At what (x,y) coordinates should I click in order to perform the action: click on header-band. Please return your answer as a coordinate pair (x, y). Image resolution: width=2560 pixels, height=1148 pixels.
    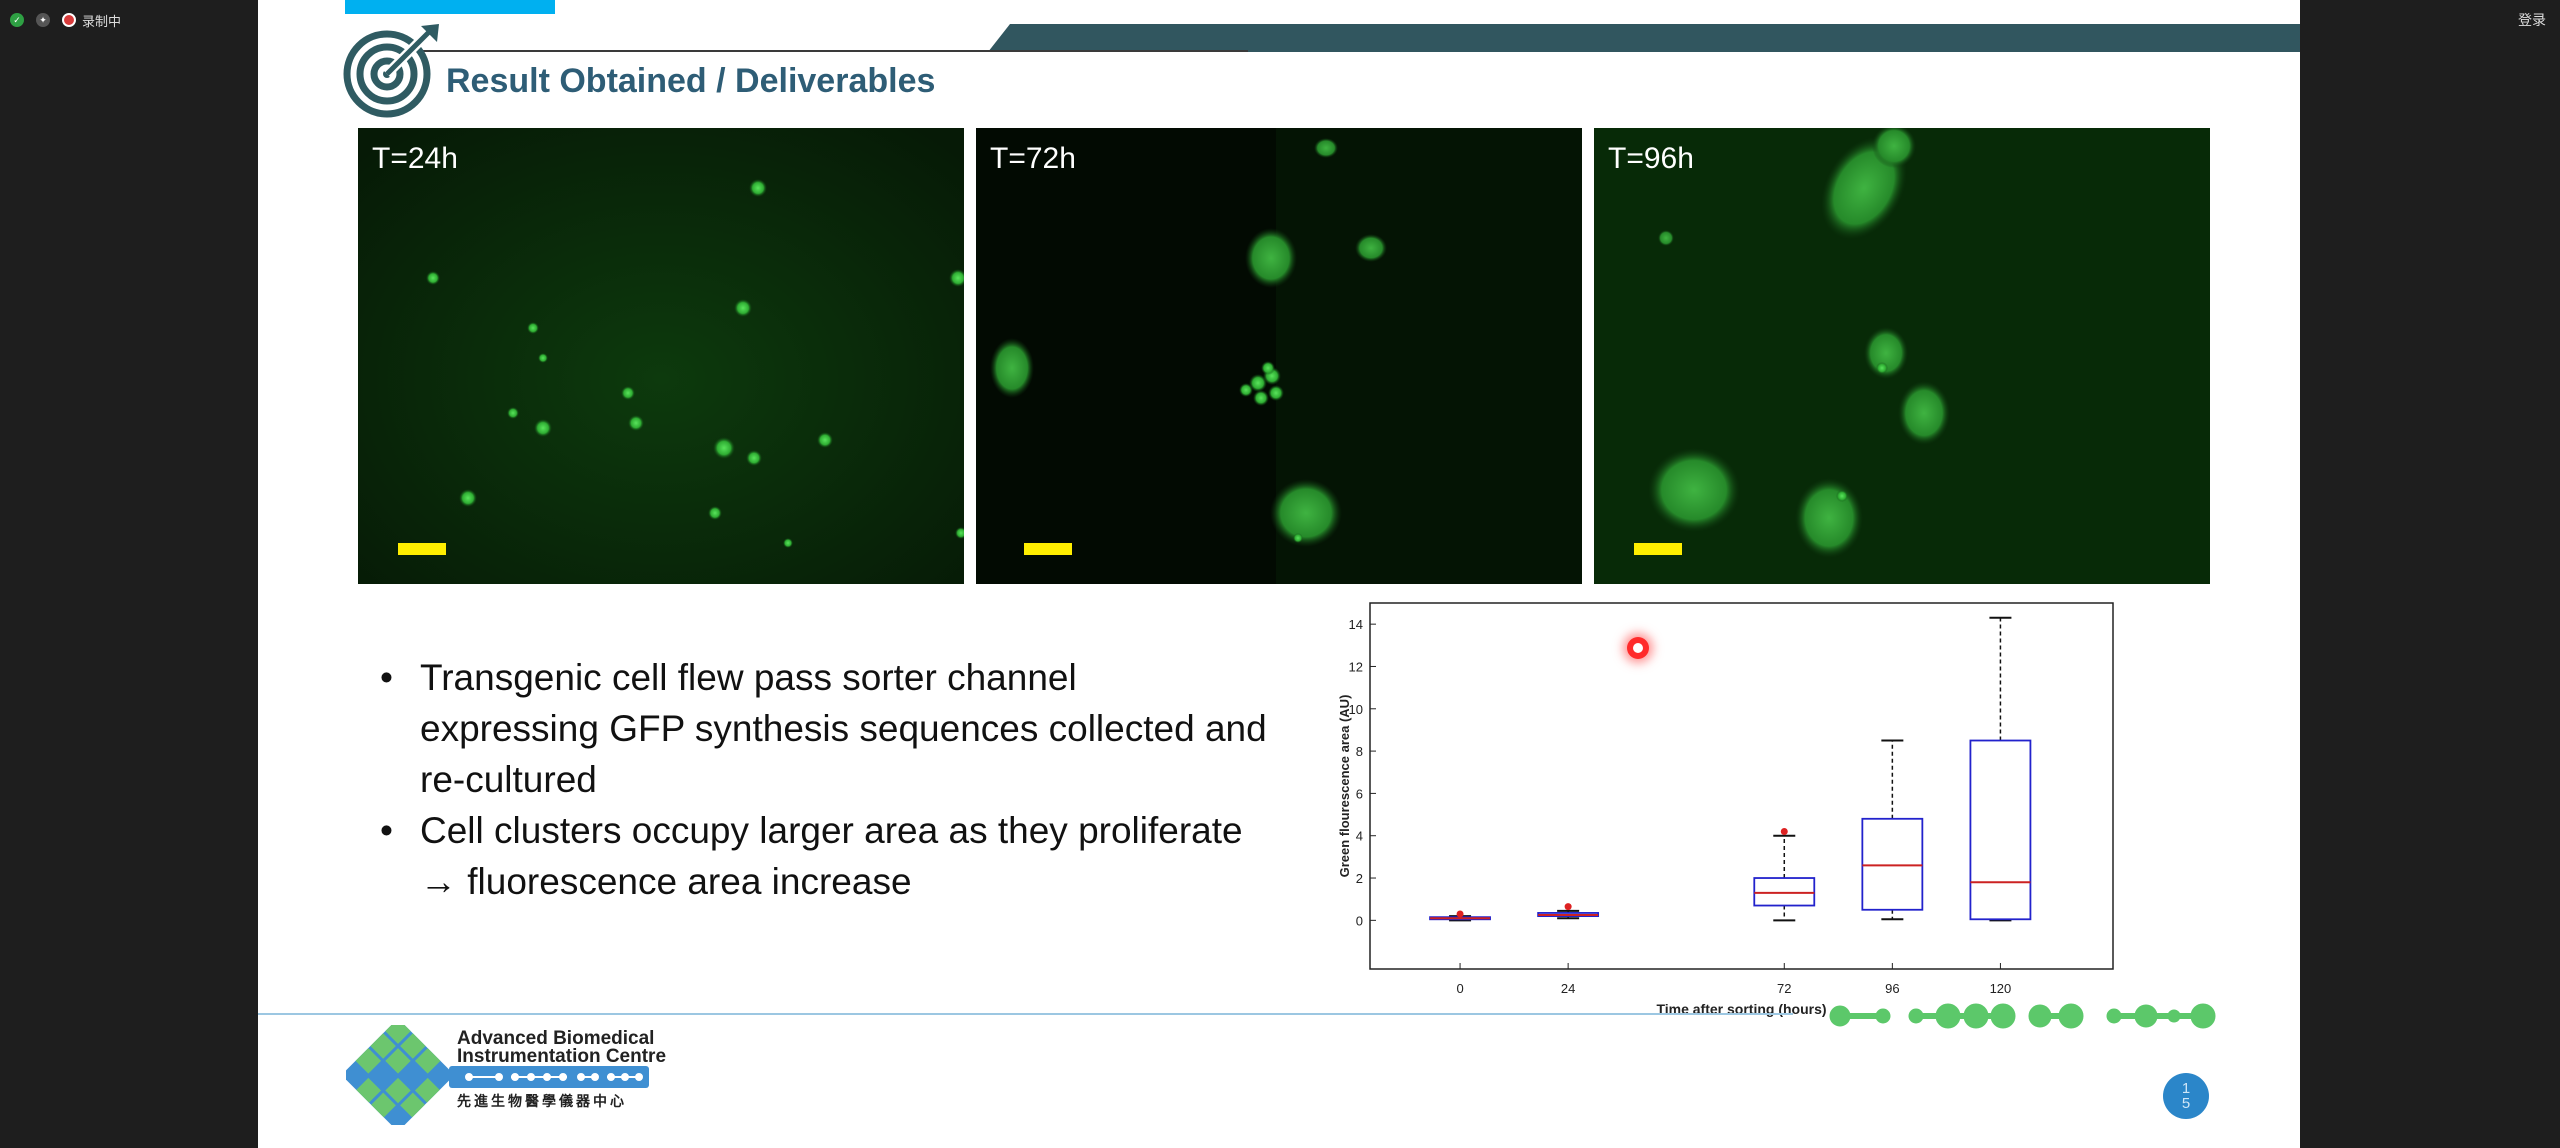
    Looking at the image, I should click on (1644, 38).